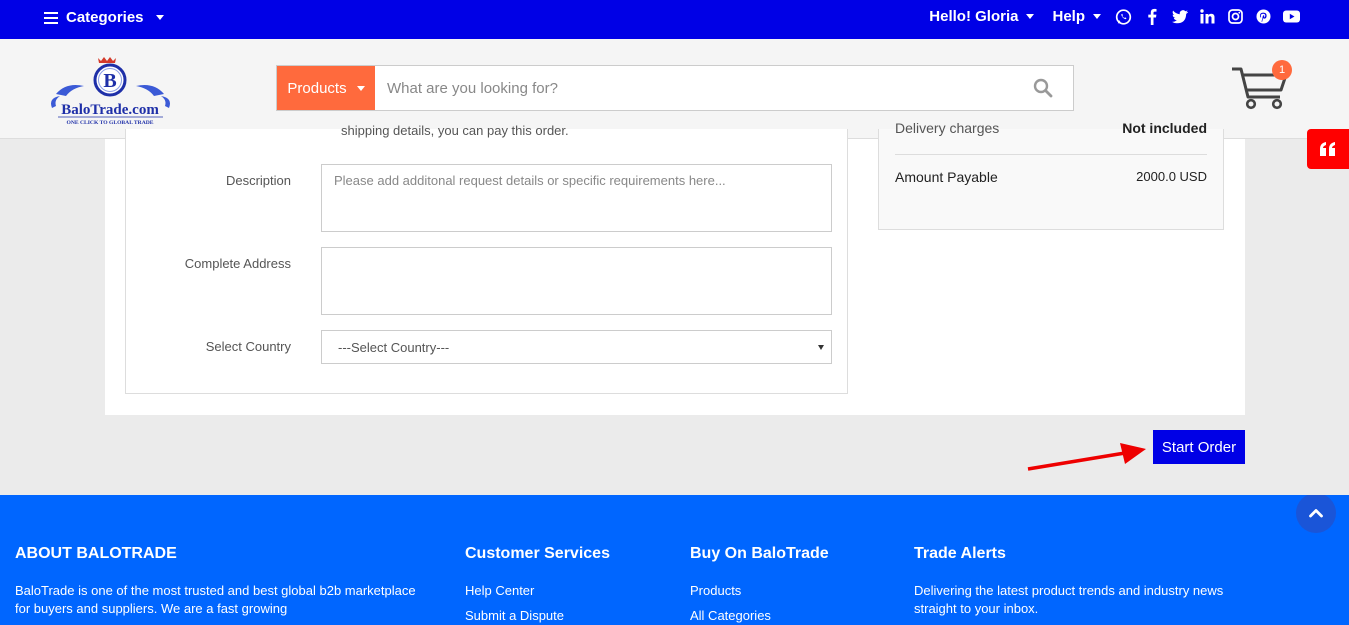 The height and width of the screenshot is (625, 1349). I want to click on footer-buy-section: Buy On BaloTrade Products All Categories, so click(790, 585).